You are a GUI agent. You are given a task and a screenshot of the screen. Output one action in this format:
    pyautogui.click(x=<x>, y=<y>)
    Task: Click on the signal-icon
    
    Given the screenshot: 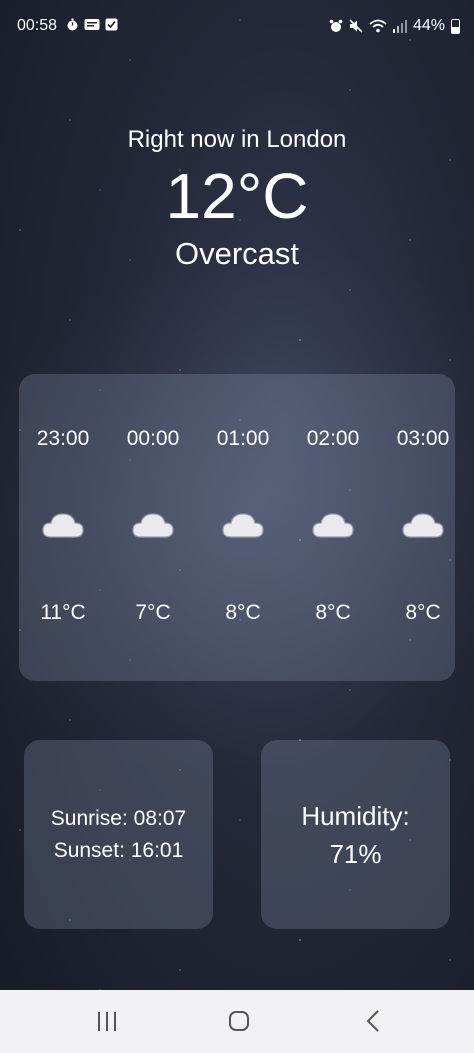 What is the action you would take?
    pyautogui.click(x=399, y=26)
    